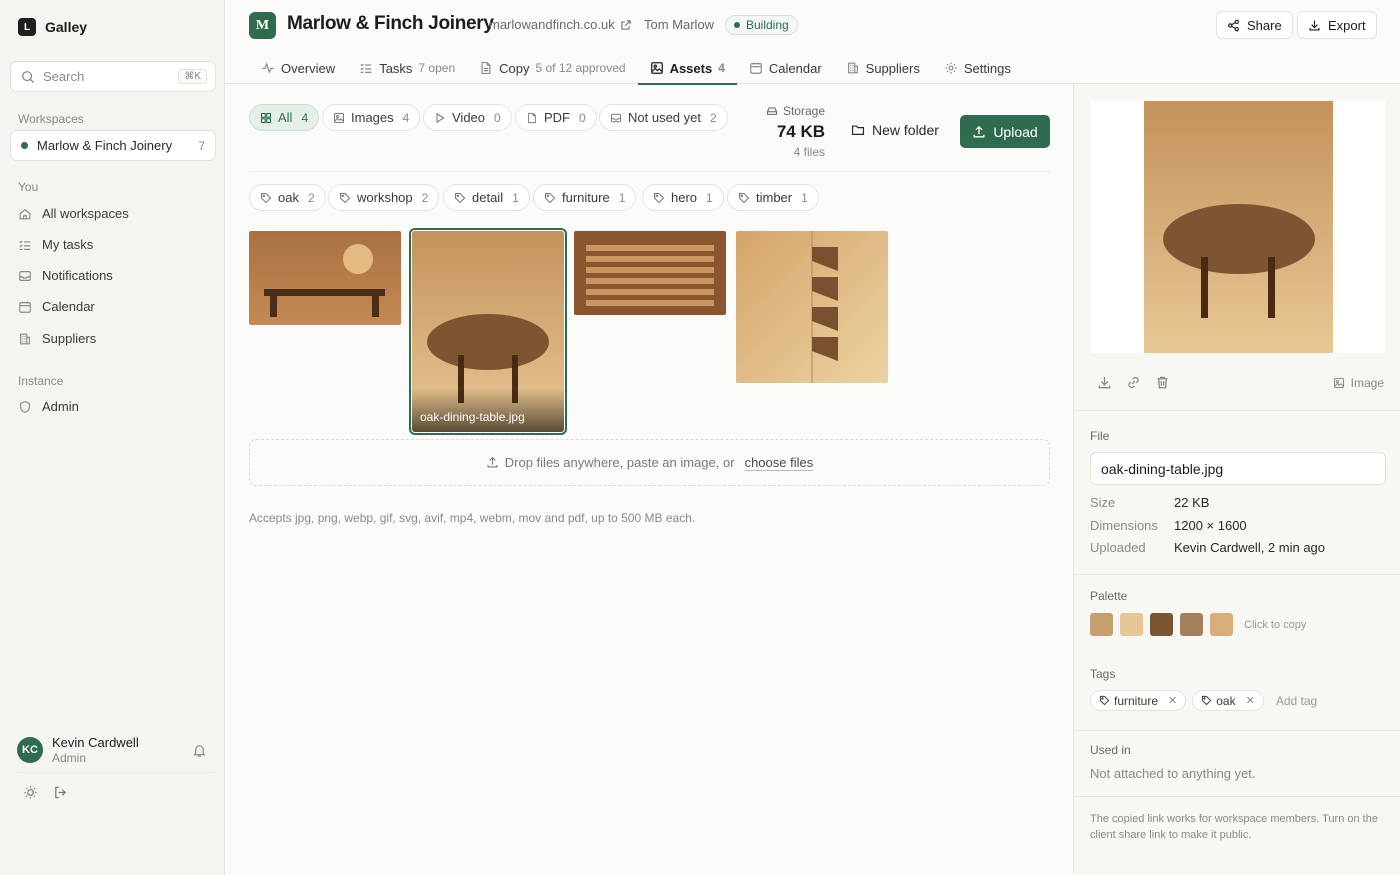  I want to click on tag-filter-oak: oak 2, so click(287, 197).